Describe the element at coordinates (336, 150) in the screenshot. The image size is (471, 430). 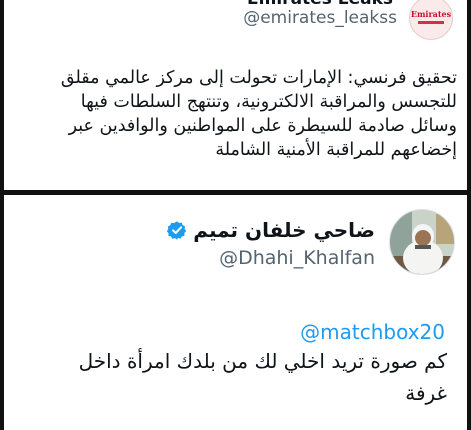
I see `tweet-text-line: إخضاعهم للمراقبة الأمنية الشاملة` at that location.